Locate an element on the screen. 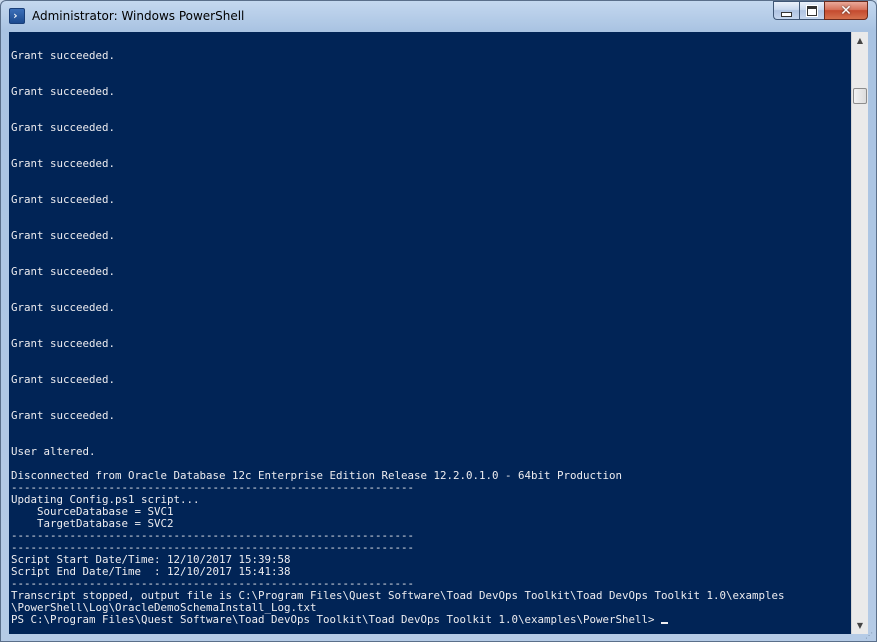 This screenshot has height=642, width=877. minimize-icon is located at coordinates (786, 14).